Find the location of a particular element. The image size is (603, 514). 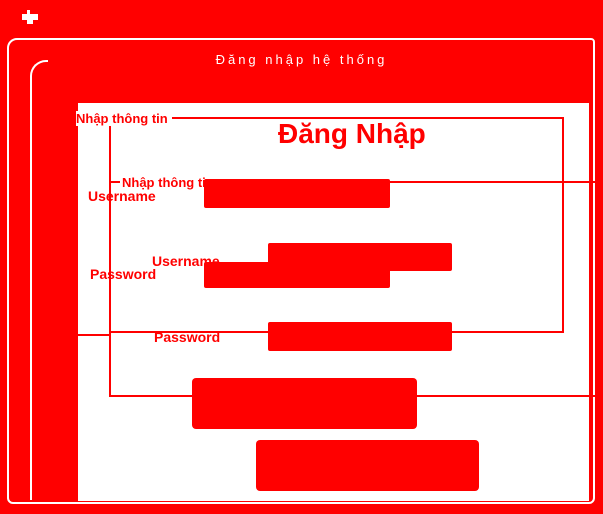

page-title: Đăng Nhập is located at coordinates (352, 133).